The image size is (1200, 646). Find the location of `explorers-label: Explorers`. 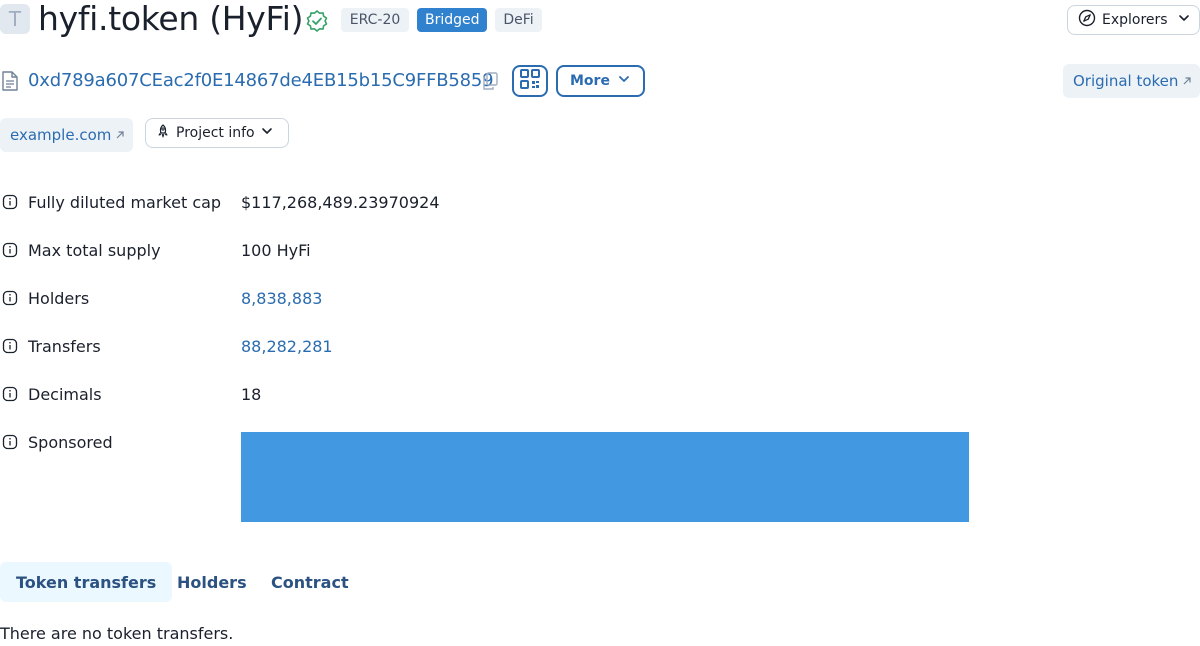

explorers-label: Explorers is located at coordinates (1135, 20).